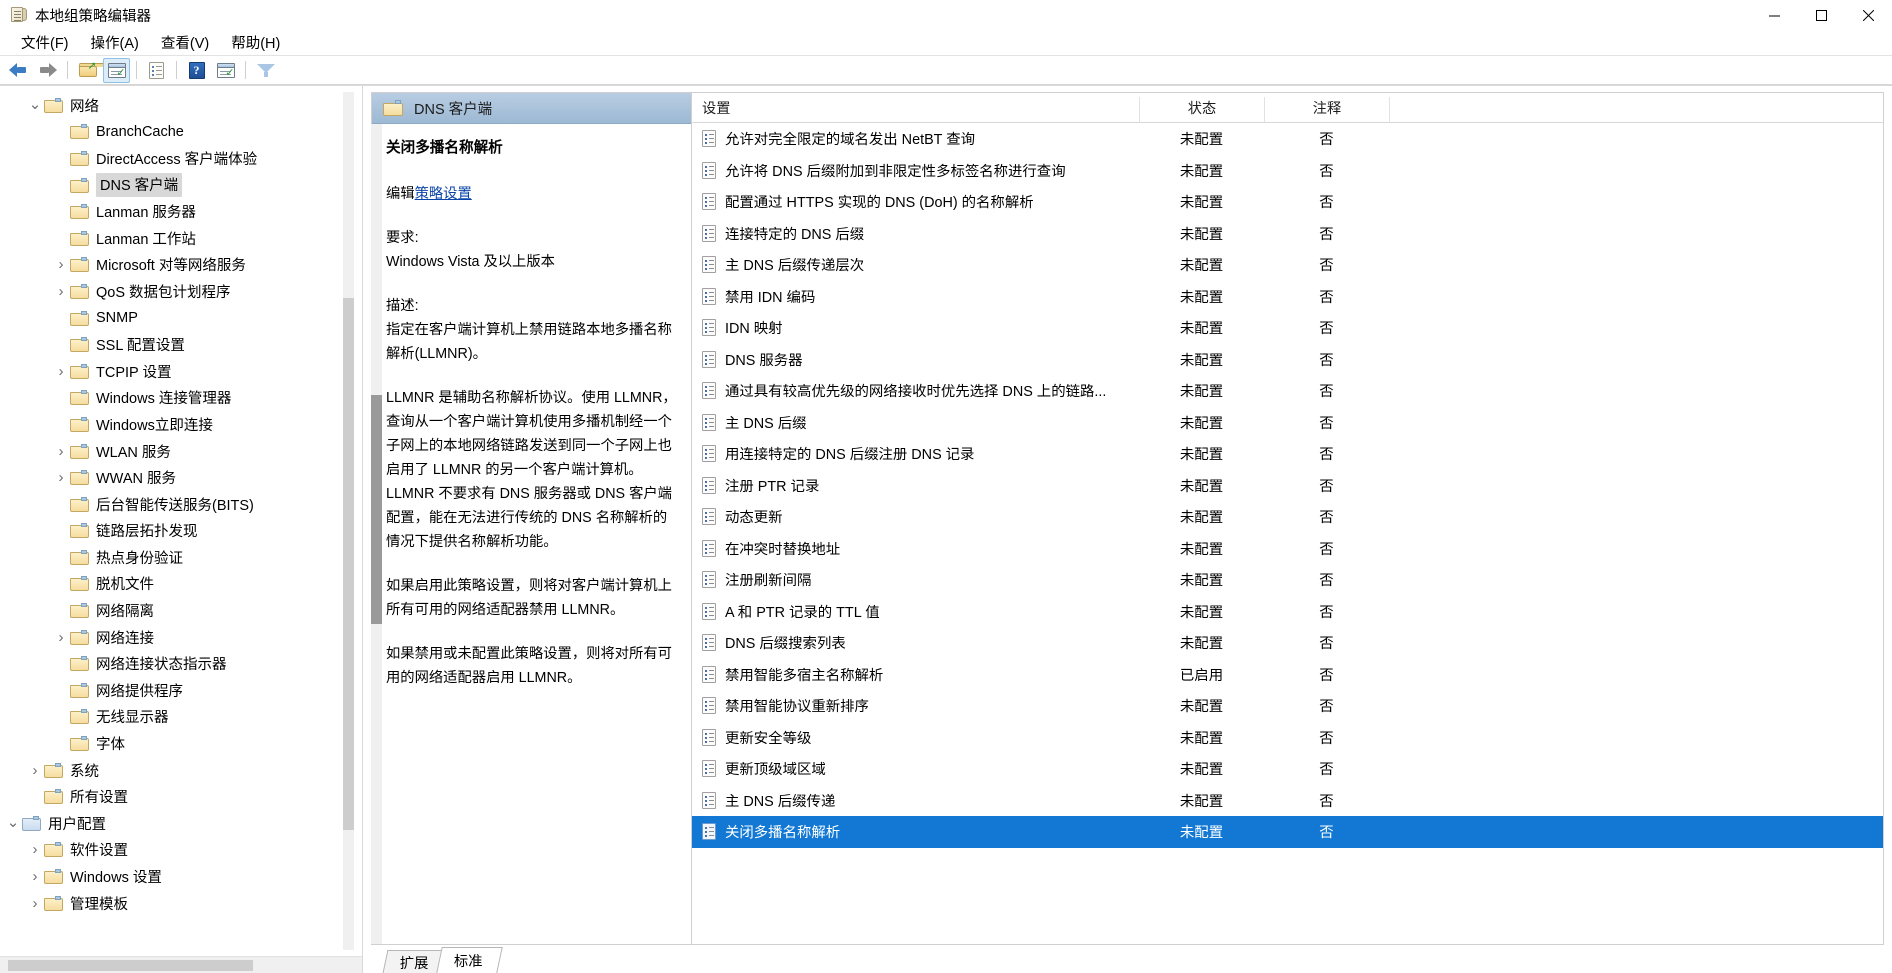  I want to click on menu-file: 文件(F), so click(45, 43).